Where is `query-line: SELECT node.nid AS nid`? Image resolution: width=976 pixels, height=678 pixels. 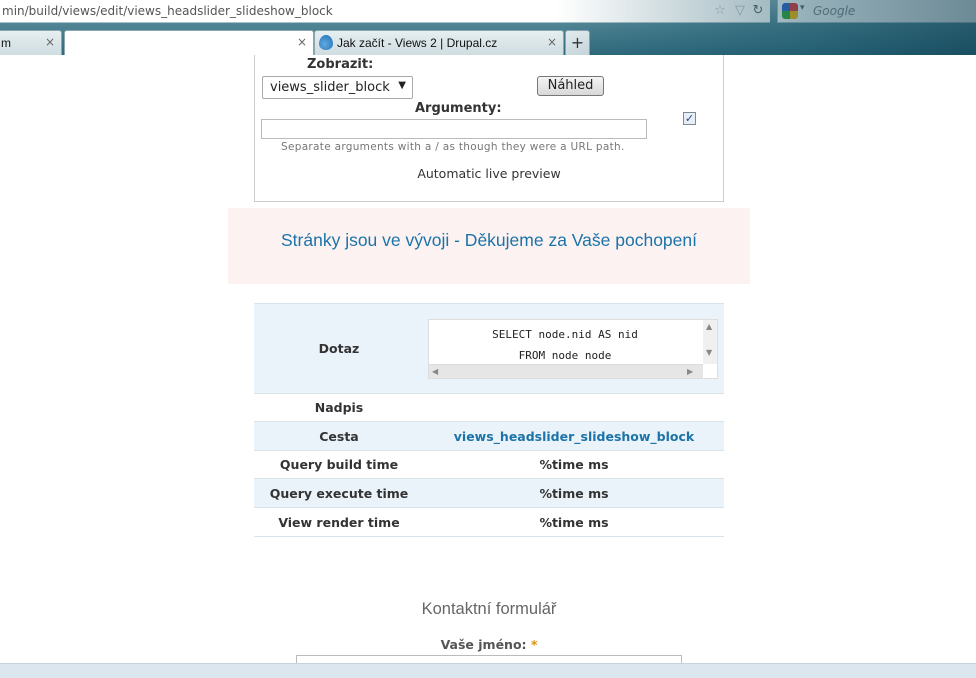
query-line: SELECT node.nid AS nid is located at coordinates (565, 334).